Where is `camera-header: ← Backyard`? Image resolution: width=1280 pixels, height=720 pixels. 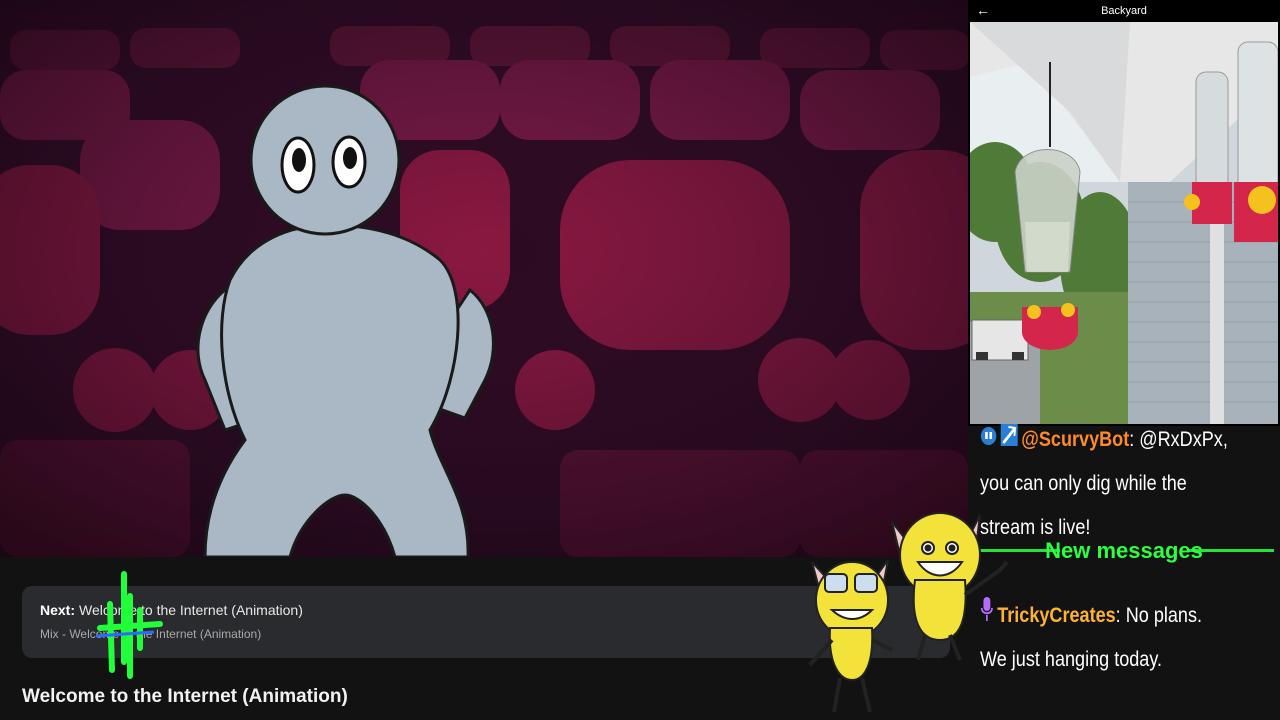 camera-header: ← Backyard is located at coordinates (1124, 11).